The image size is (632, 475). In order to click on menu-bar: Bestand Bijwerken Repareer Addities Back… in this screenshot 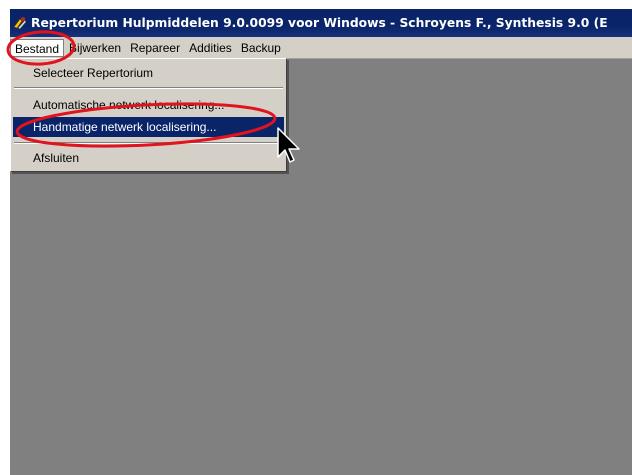, I will do `click(321, 48)`.